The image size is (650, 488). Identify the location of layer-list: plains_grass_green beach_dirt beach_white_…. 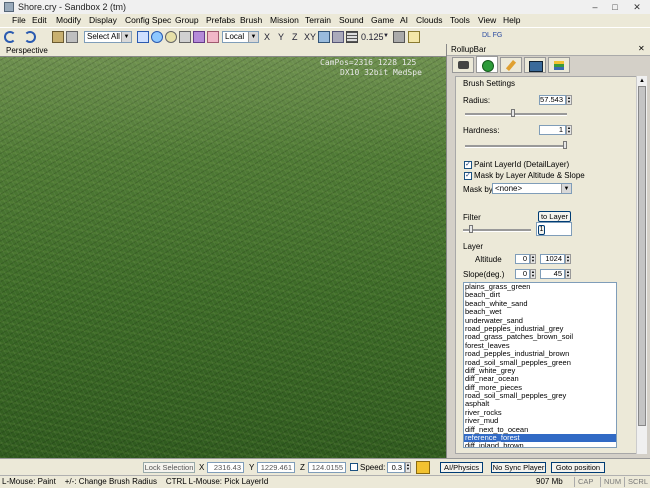
(540, 365).